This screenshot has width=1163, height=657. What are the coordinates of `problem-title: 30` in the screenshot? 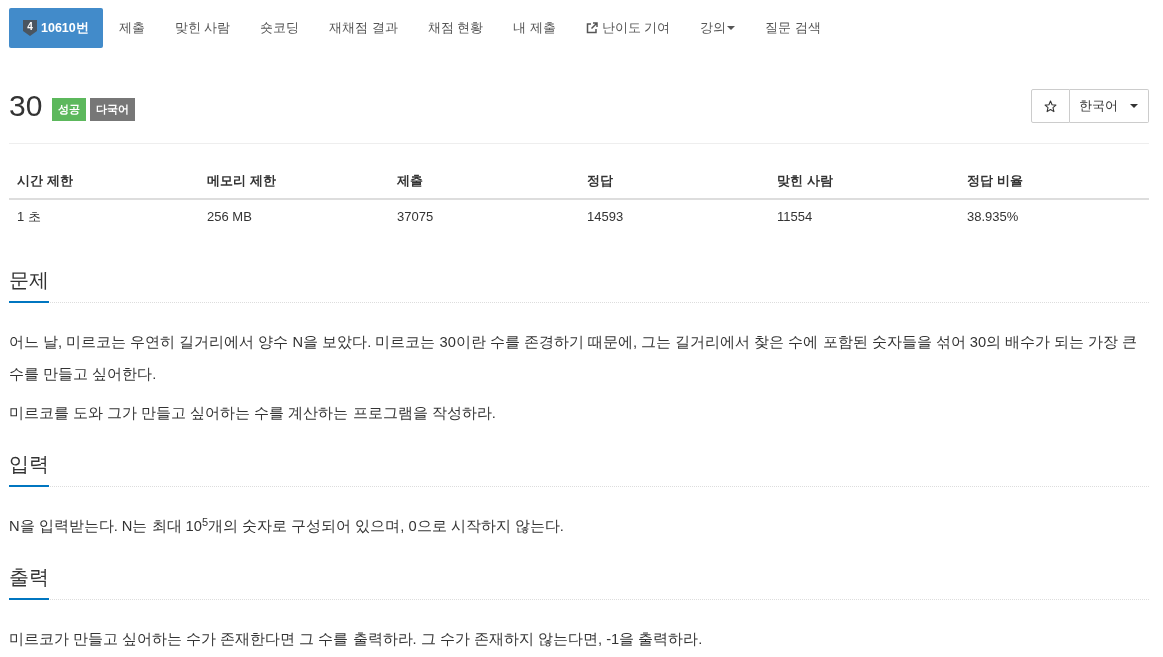 It's located at (26, 106).